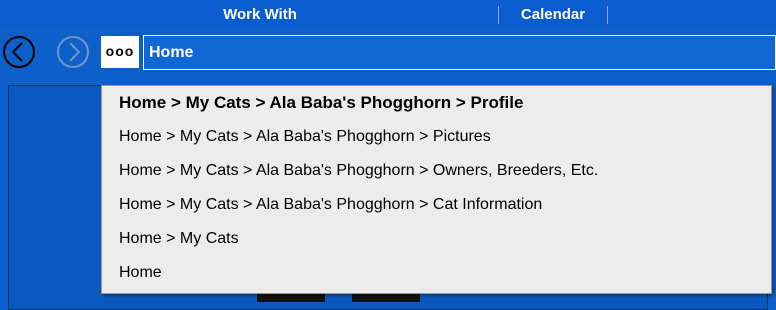 The height and width of the screenshot is (310, 776). What do you see at coordinates (260, 15) in the screenshot?
I see `menu-work-with: Work With` at bounding box center [260, 15].